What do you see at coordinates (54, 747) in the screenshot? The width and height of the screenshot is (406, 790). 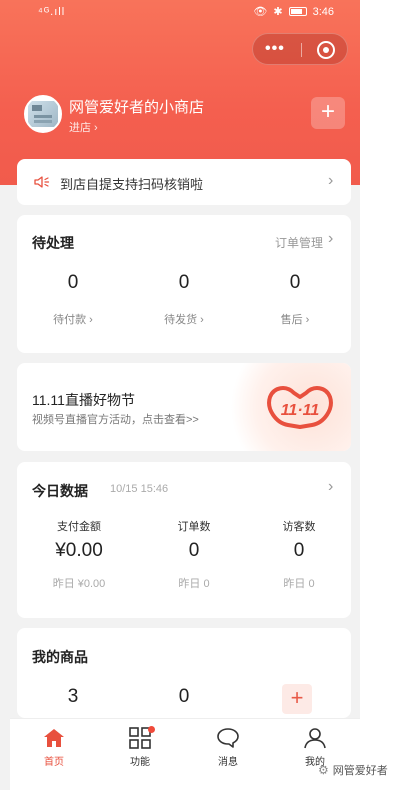 I see `tab-home: 首页` at bounding box center [54, 747].